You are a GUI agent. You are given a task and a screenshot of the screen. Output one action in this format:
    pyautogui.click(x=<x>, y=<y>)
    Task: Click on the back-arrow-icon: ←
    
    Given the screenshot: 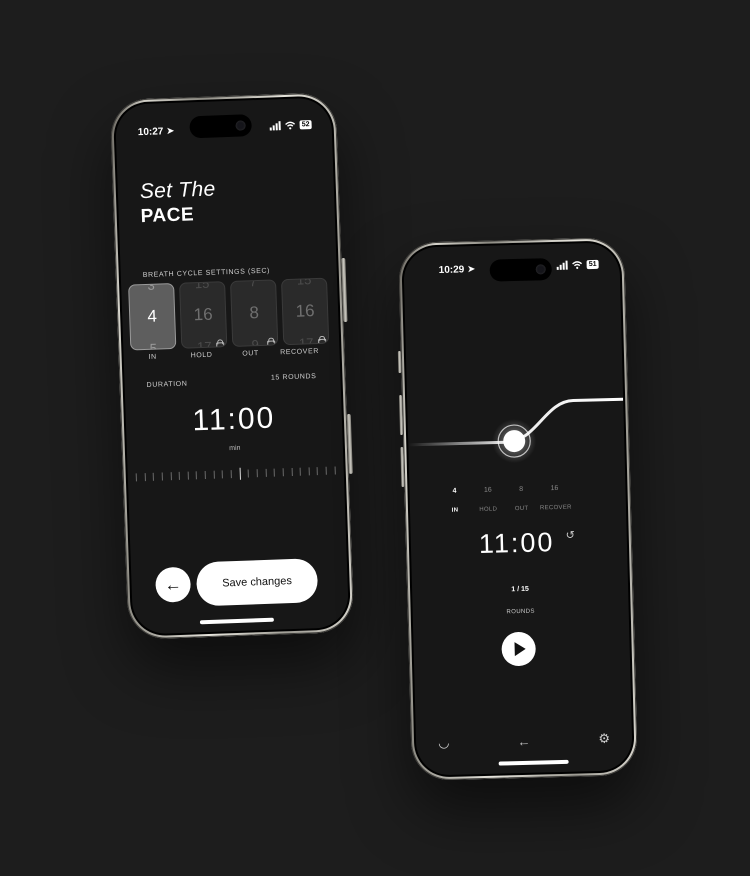 What is the action you would take?
    pyautogui.click(x=523, y=740)
    